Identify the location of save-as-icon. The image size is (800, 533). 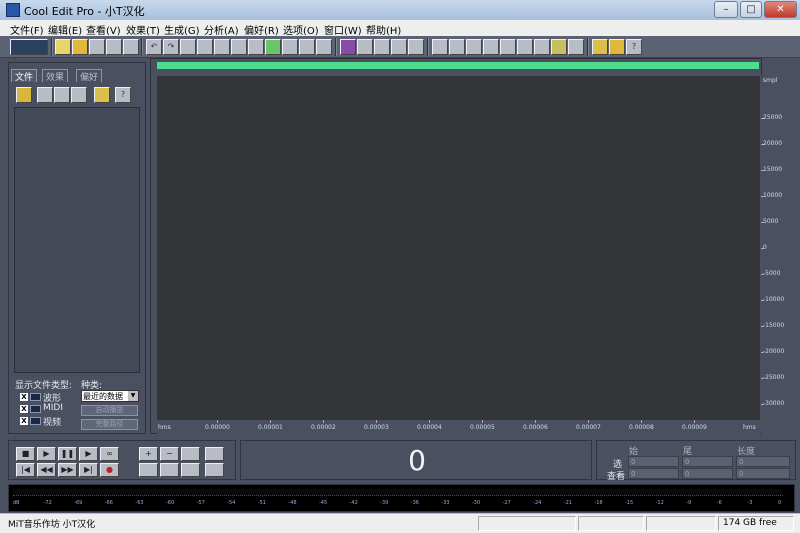
(114, 47).